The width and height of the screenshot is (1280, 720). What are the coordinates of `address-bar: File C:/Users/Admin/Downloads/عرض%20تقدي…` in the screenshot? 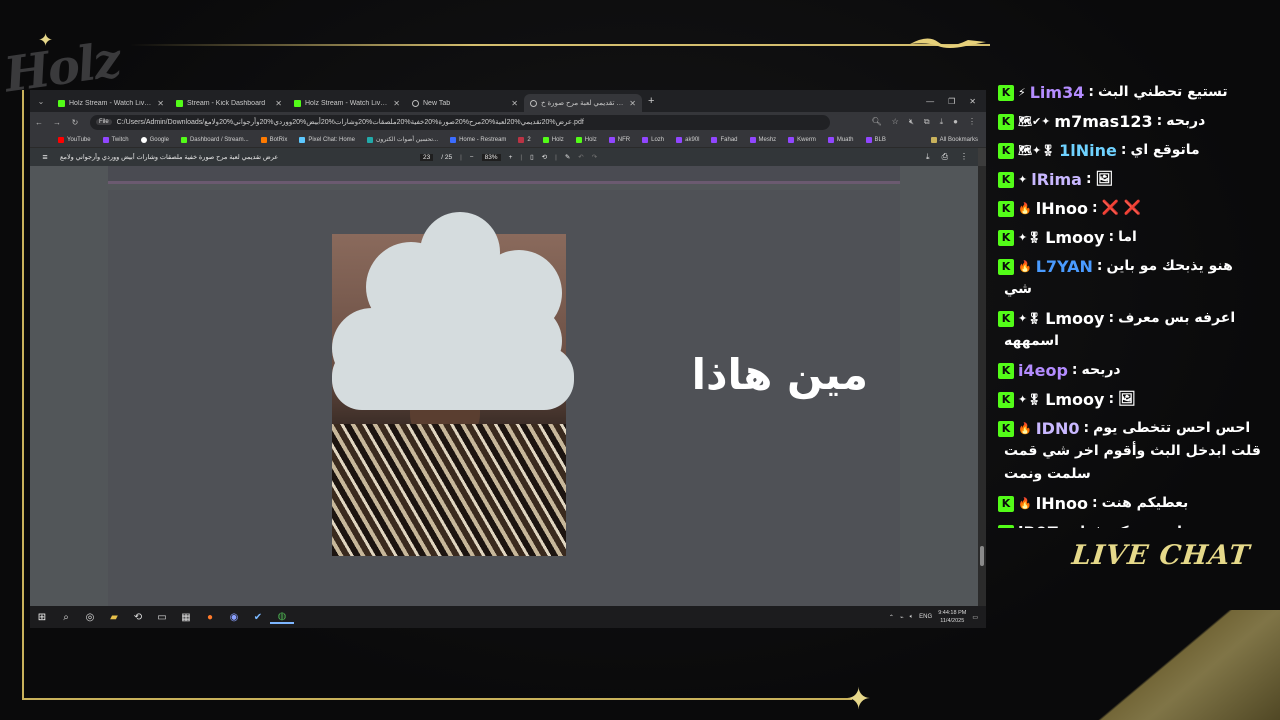 It's located at (460, 122).